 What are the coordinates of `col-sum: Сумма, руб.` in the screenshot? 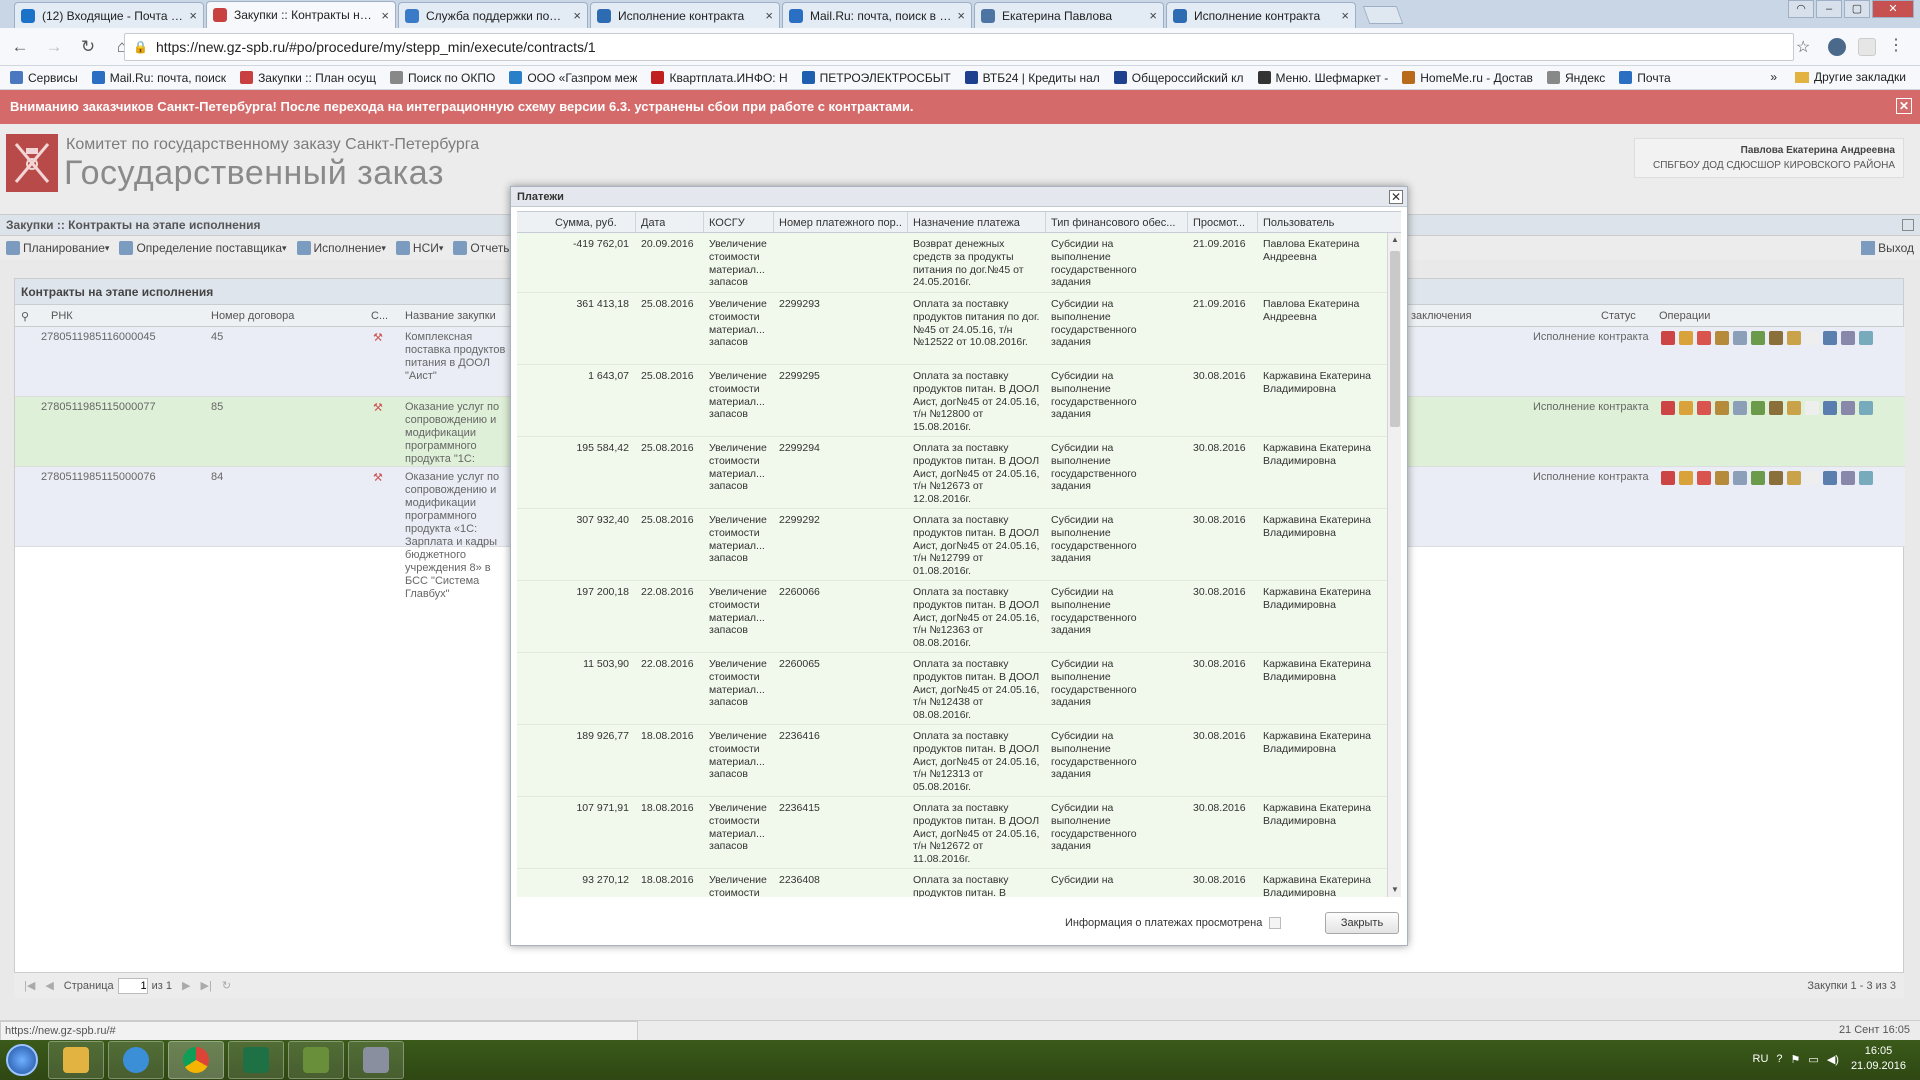 It's located at (586, 223).